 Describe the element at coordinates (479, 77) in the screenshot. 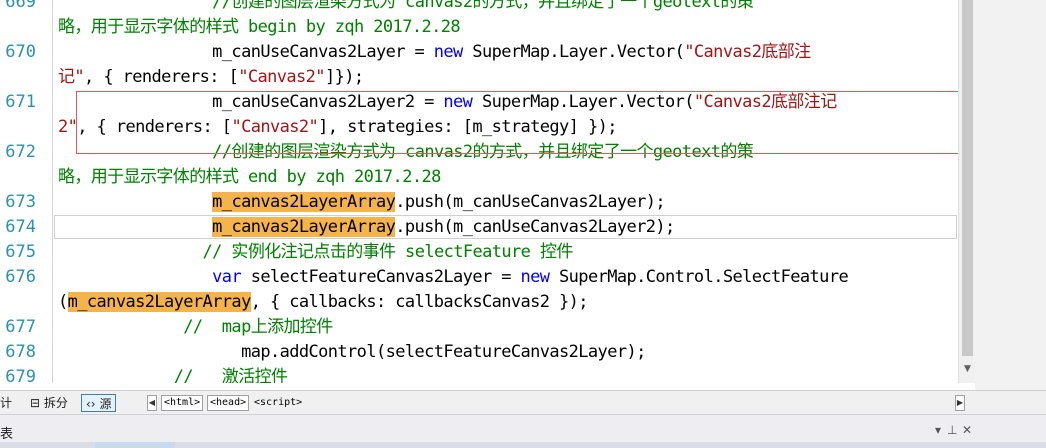

I see `code-line: 记", { renderers: ["Canvas2"]});` at that location.